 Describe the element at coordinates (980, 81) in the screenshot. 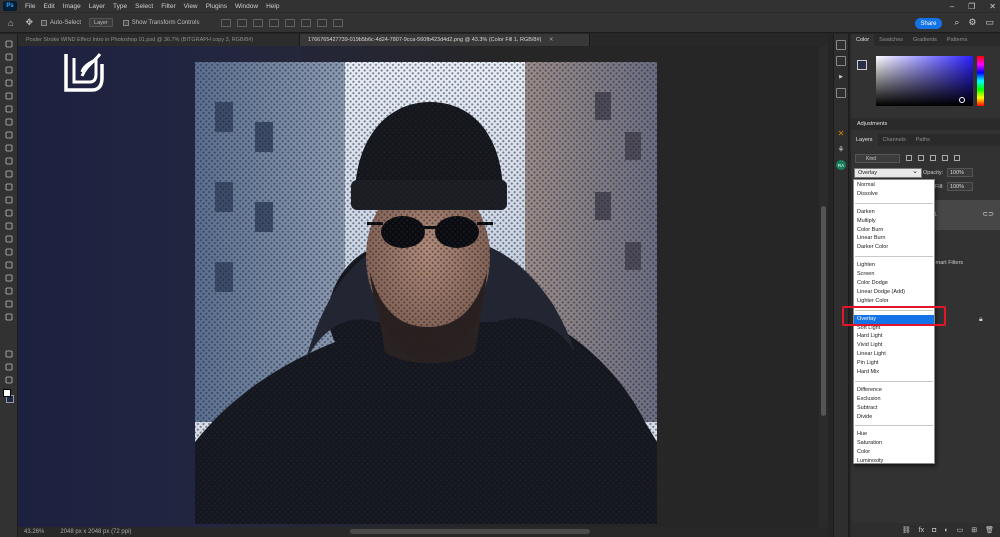

I see `hue-slider` at that location.